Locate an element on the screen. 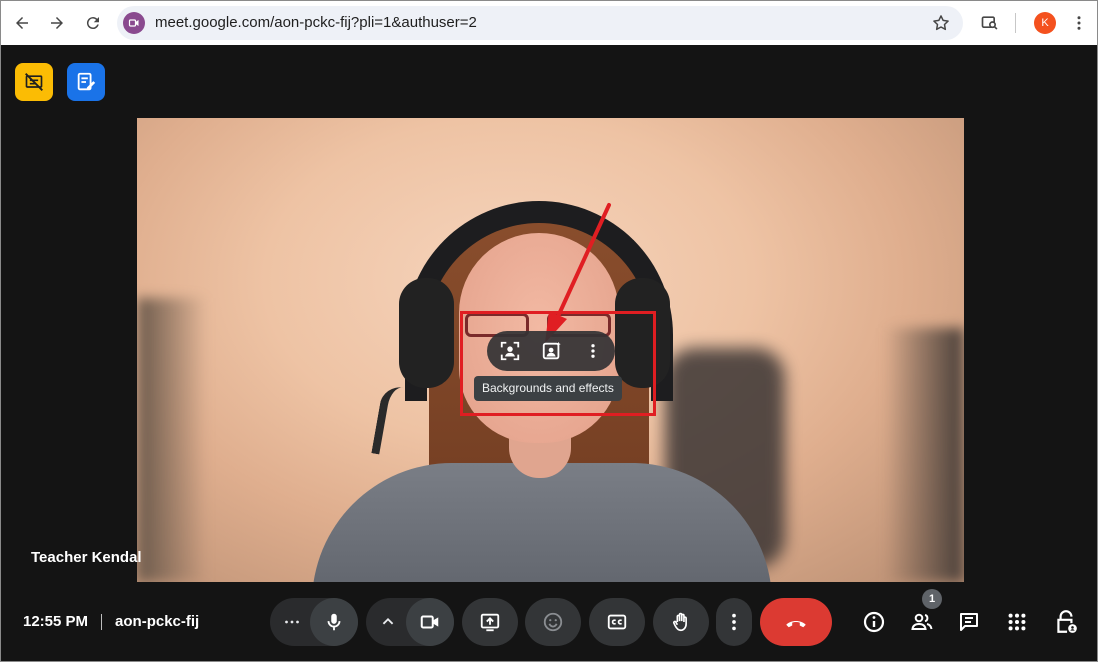 The width and height of the screenshot is (1098, 662). camera-button is located at coordinates (430, 622).